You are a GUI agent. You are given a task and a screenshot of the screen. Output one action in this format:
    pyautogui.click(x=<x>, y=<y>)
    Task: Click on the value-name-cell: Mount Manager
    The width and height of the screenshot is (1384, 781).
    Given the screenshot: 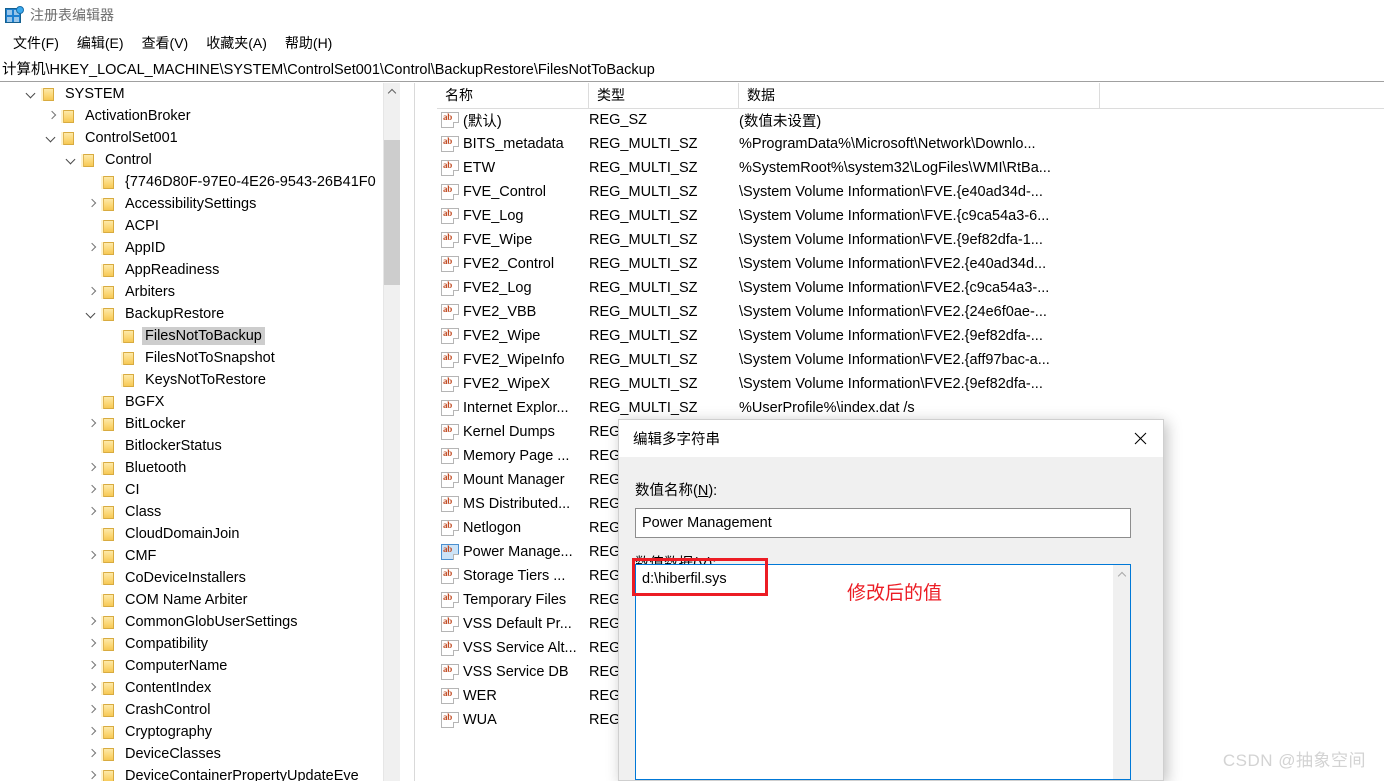 What is the action you would take?
    pyautogui.click(x=514, y=480)
    